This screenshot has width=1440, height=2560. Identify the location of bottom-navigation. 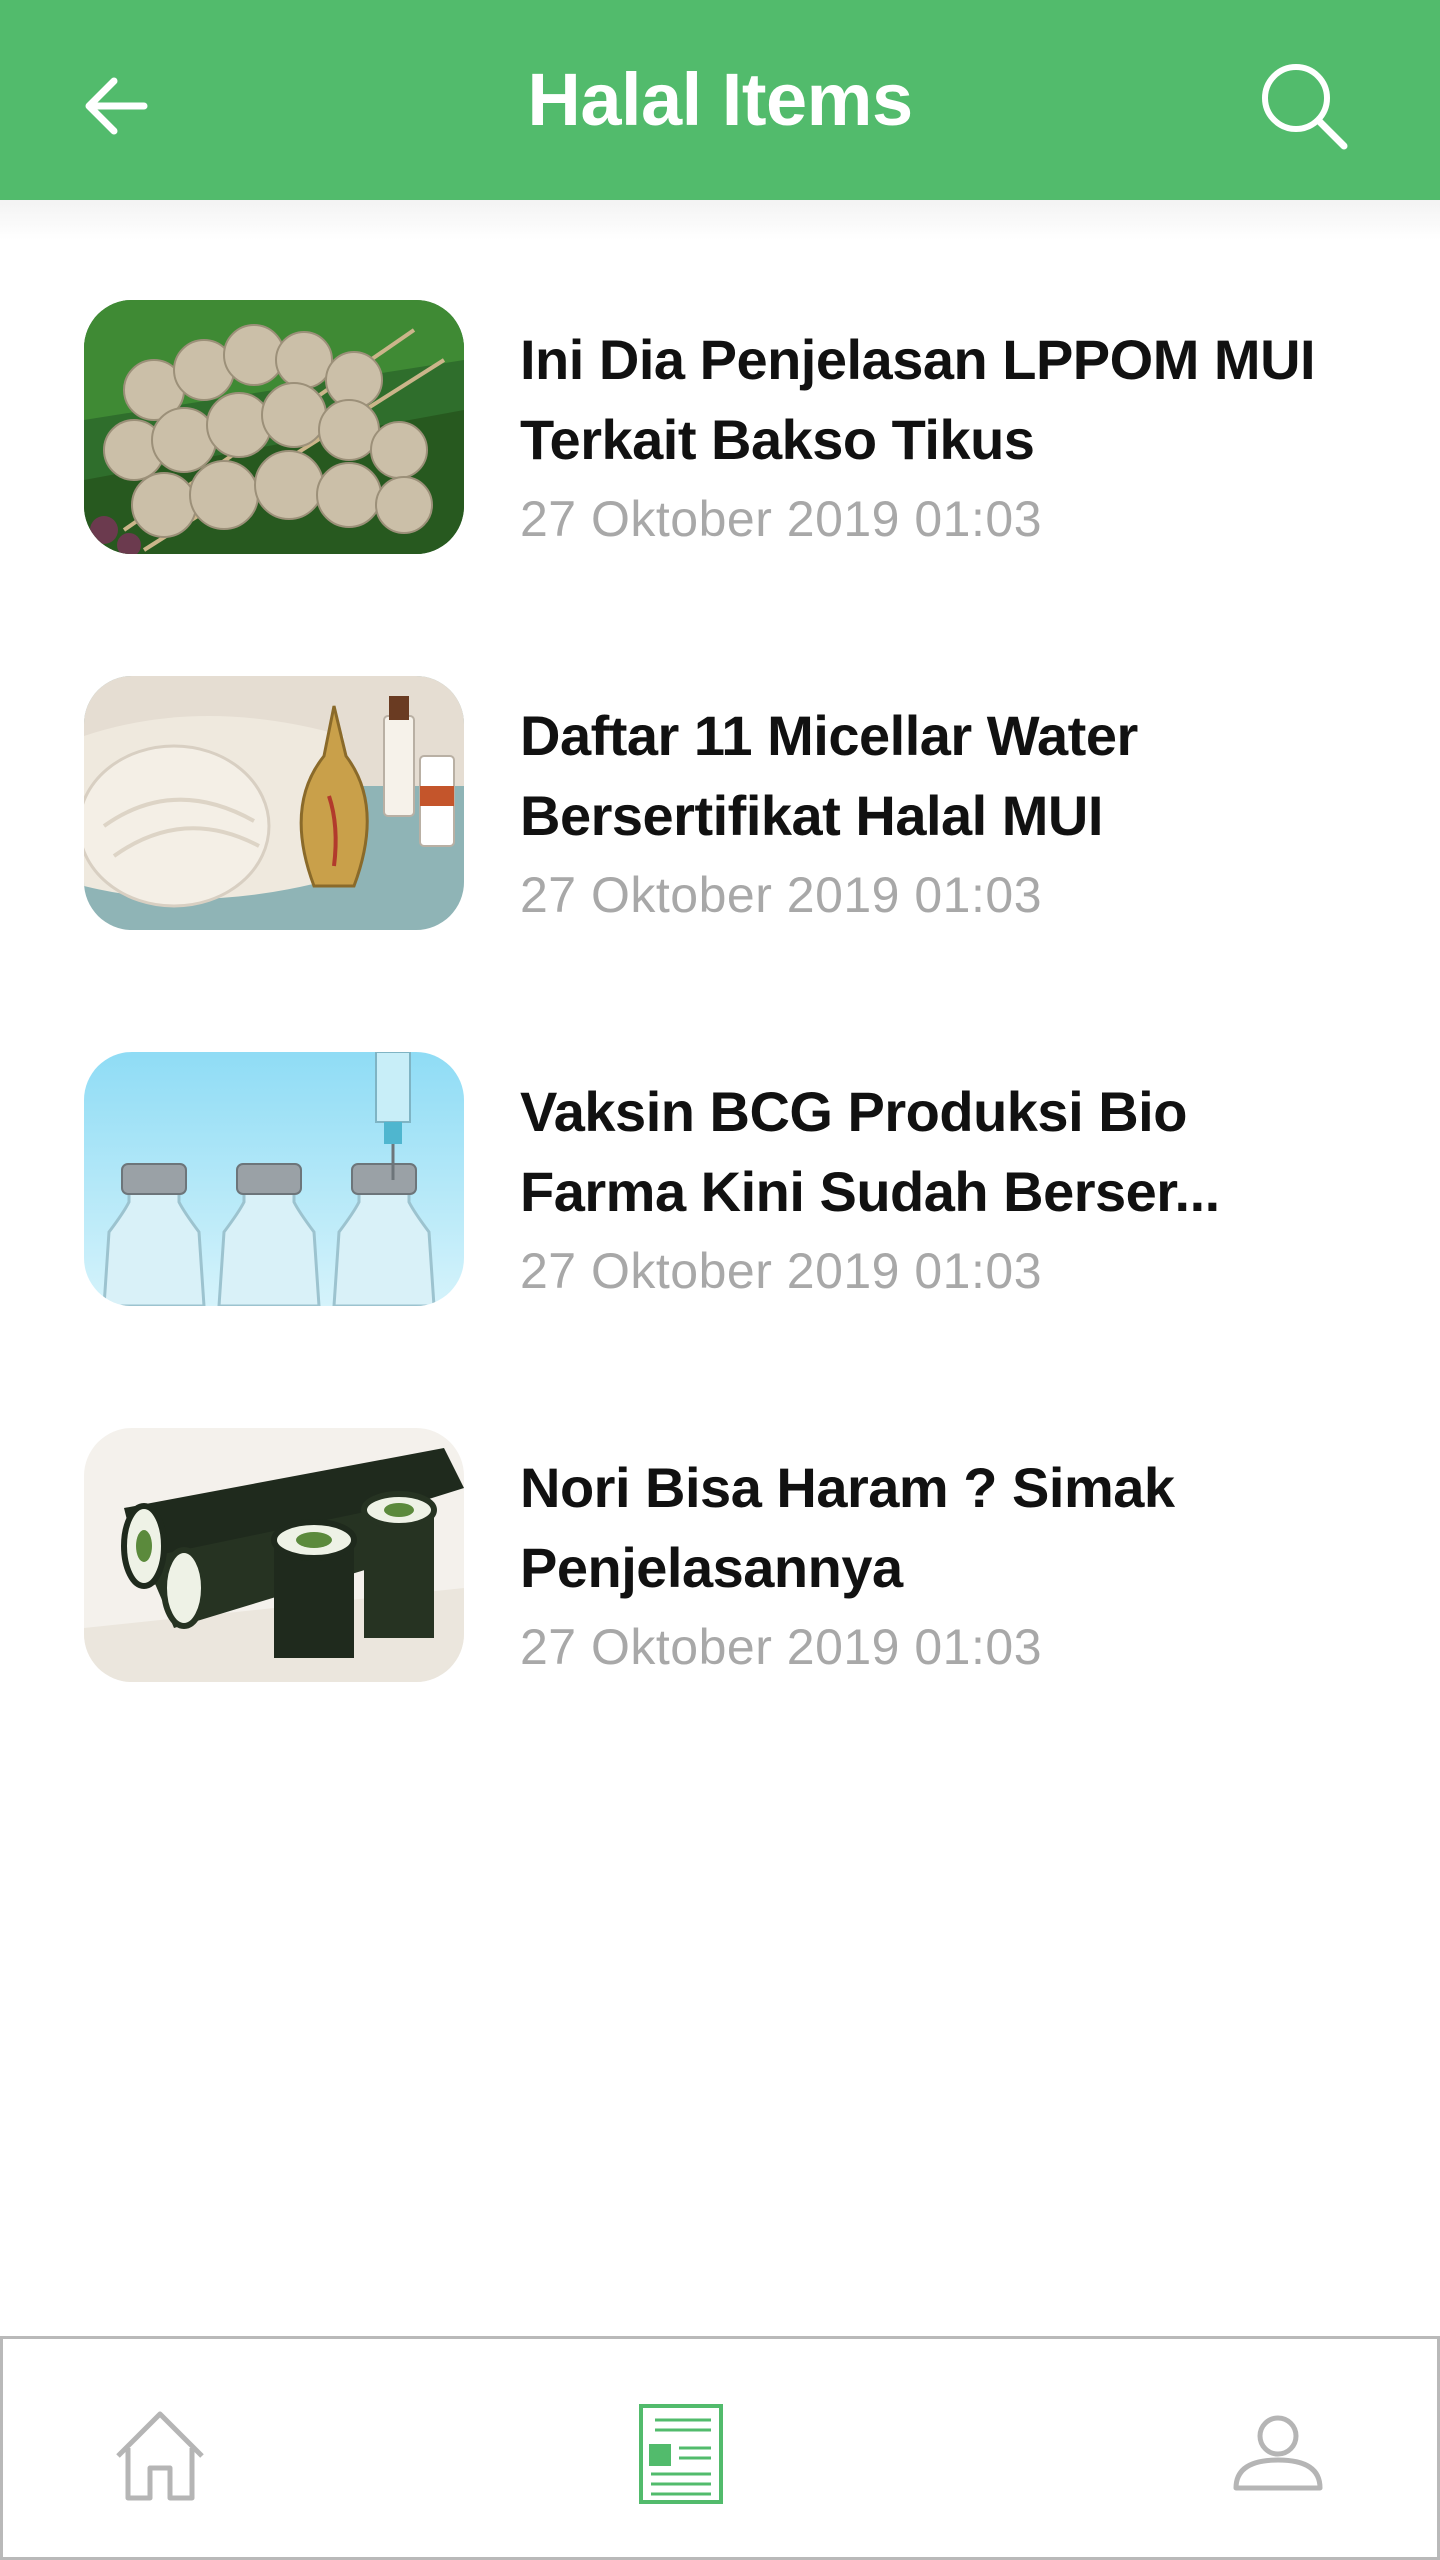
(720, 2448).